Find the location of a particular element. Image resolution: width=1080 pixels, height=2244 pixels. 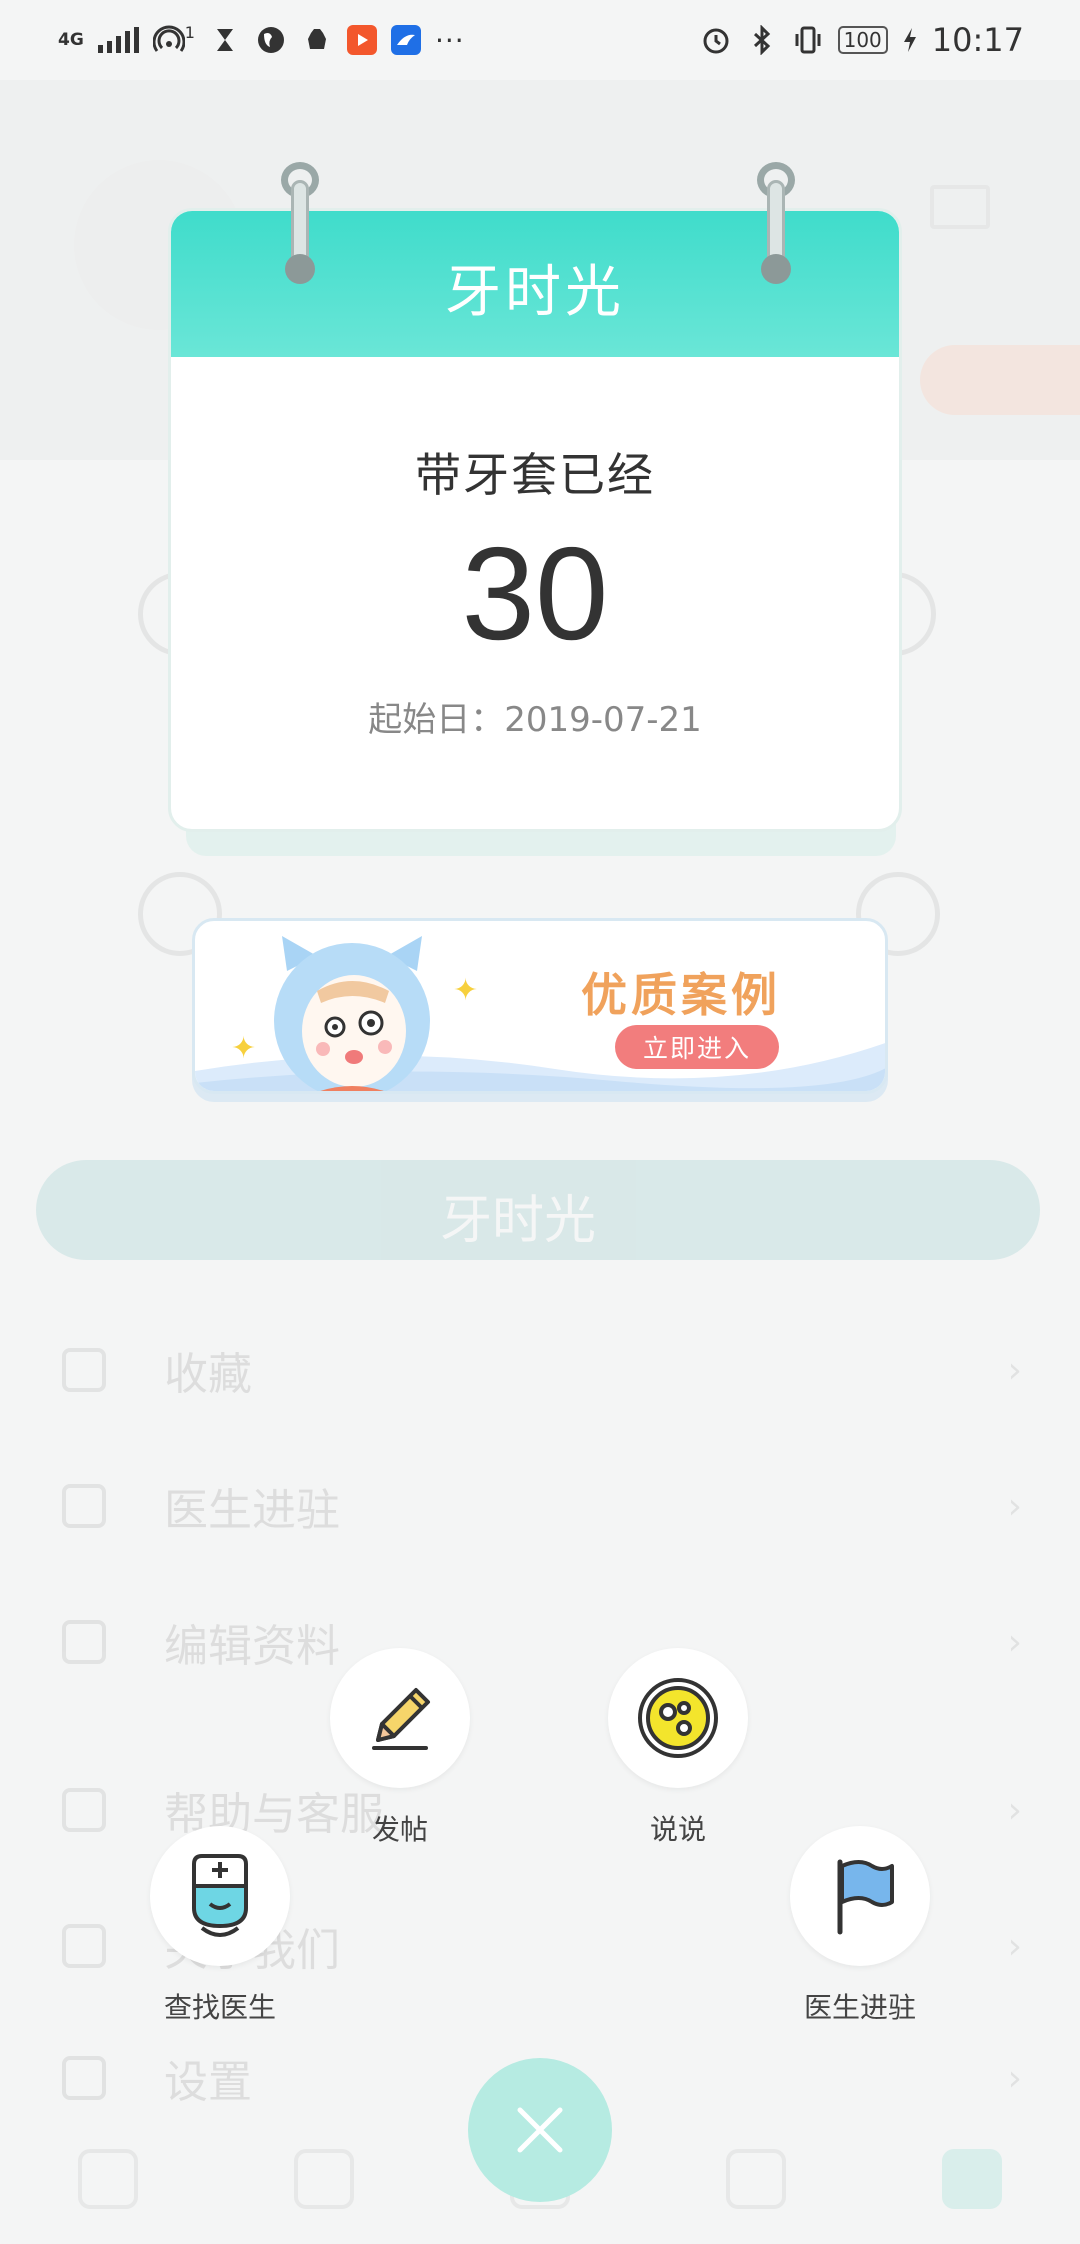

doctor-join-button is located at coordinates (860, 1896).